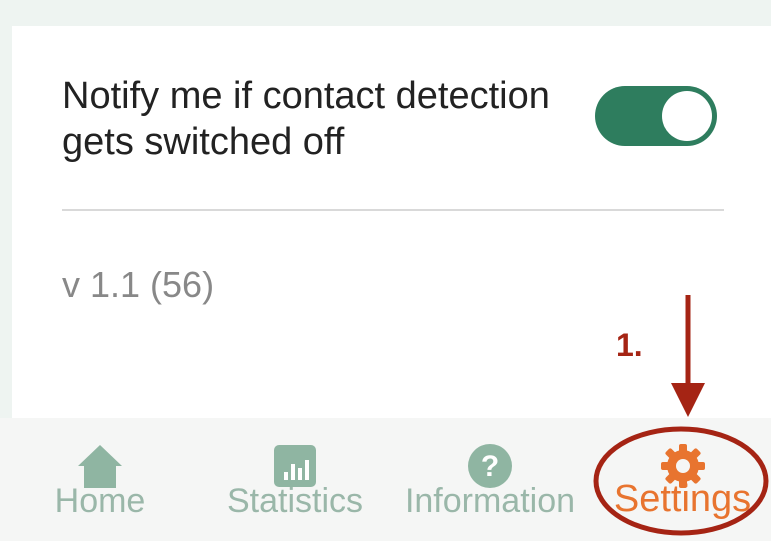  Describe the element at coordinates (295, 501) in the screenshot. I see `nav-label-statistics: Statistics` at that location.